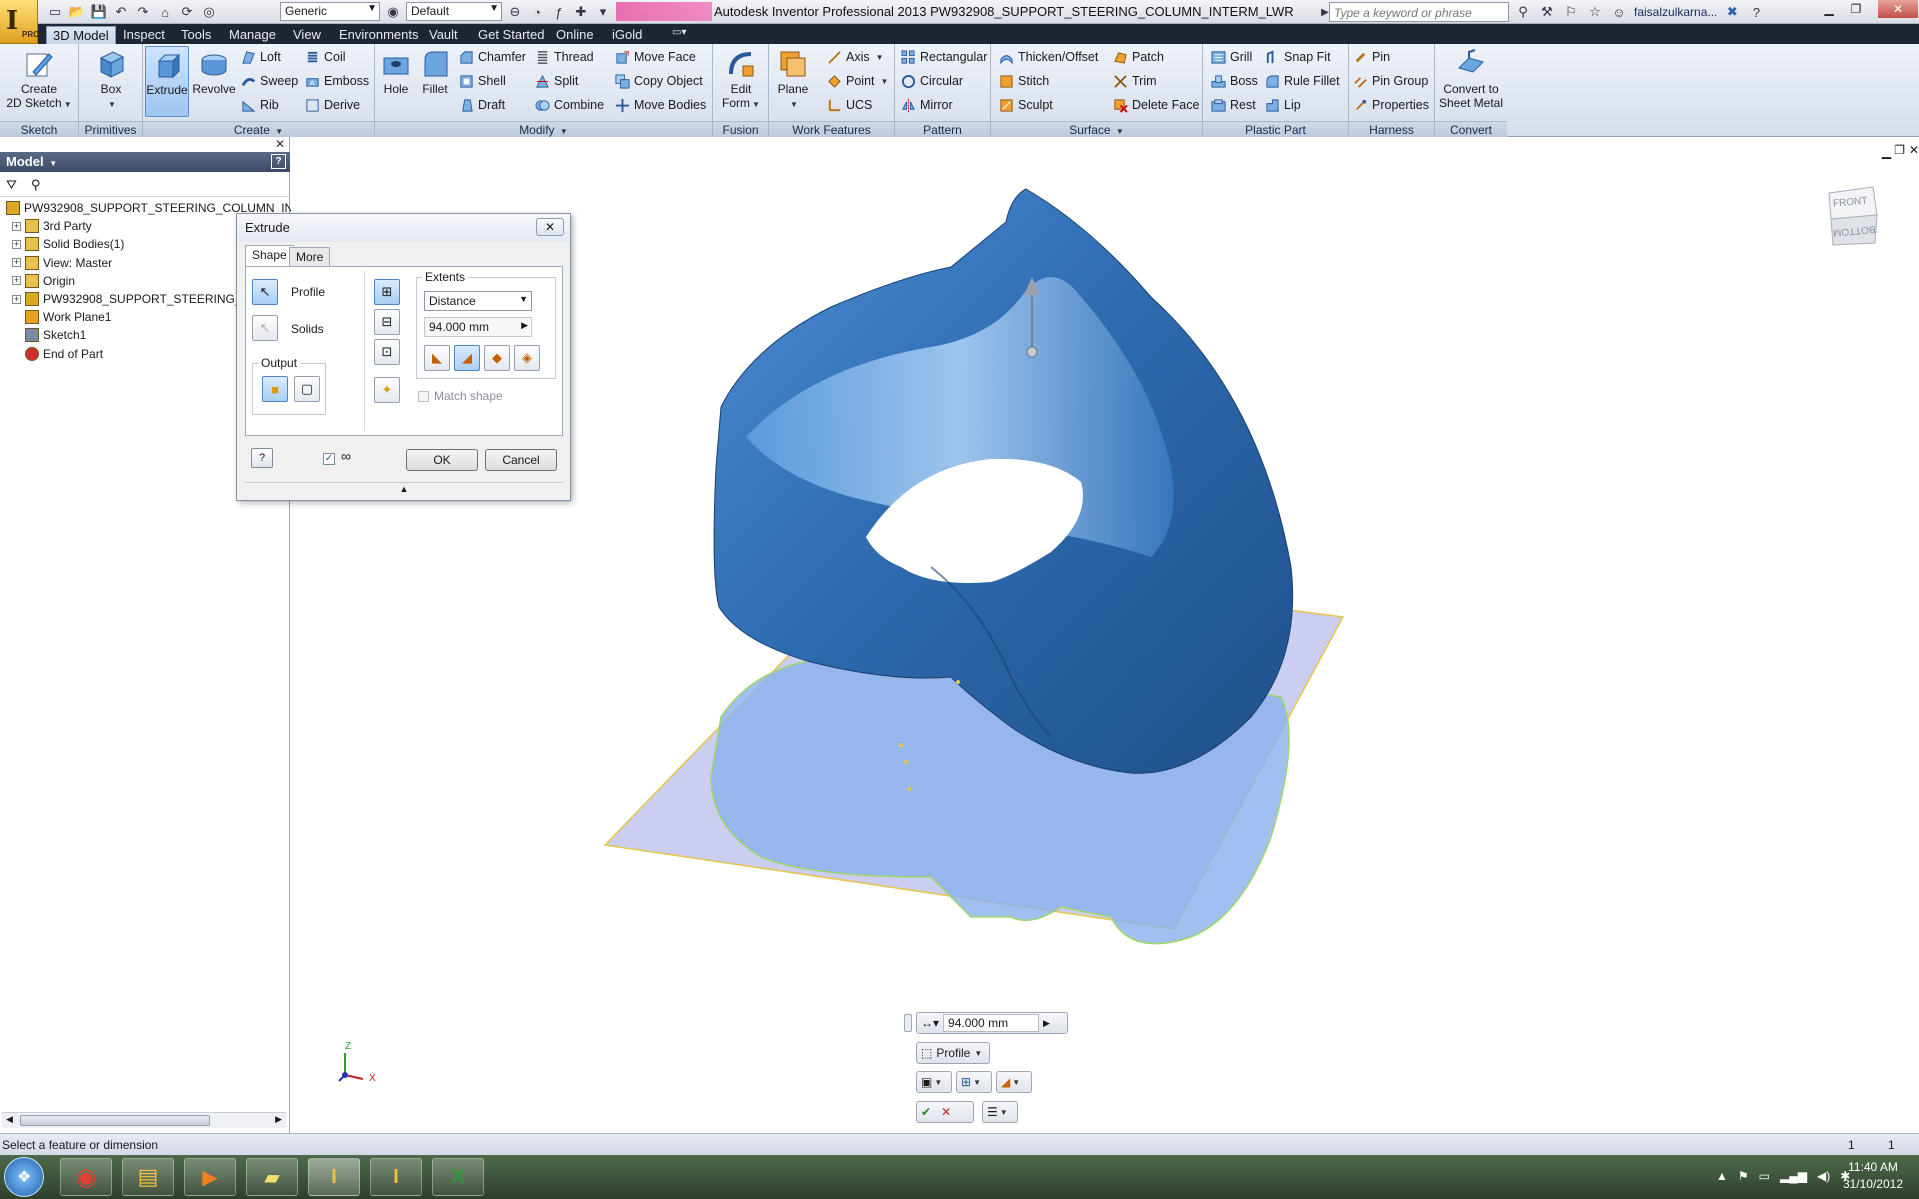  I want to click on open-icon: 📂, so click(77, 12).